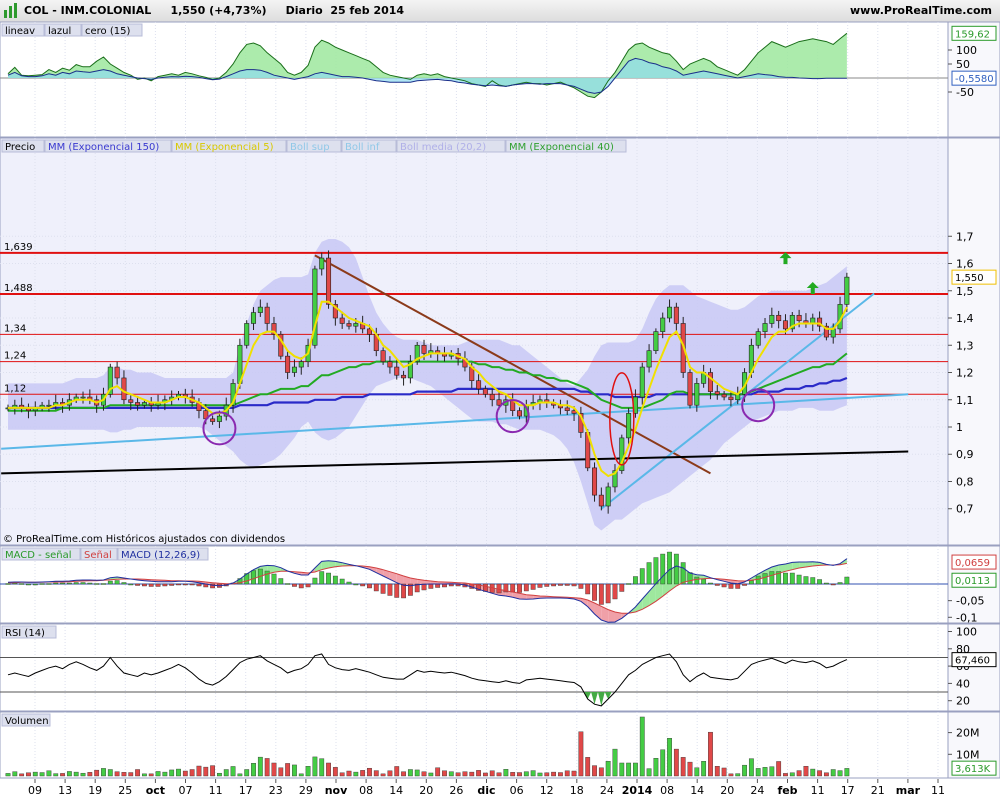 The height and width of the screenshot is (800, 1000). Describe the element at coordinates (965, 236) in the screenshot. I see `y-tick-label: 1,7` at that location.